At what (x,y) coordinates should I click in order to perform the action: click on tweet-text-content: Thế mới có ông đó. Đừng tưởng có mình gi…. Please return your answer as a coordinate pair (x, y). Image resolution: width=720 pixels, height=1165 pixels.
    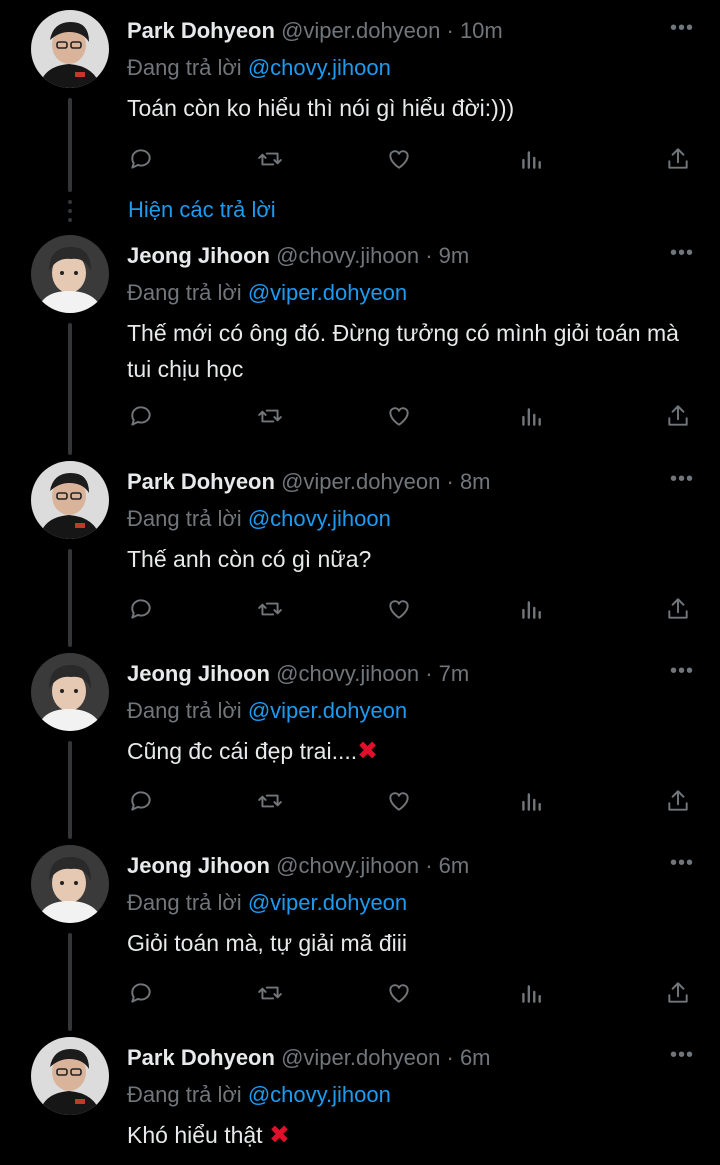
    Looking at the image, I should click on (403, 351).